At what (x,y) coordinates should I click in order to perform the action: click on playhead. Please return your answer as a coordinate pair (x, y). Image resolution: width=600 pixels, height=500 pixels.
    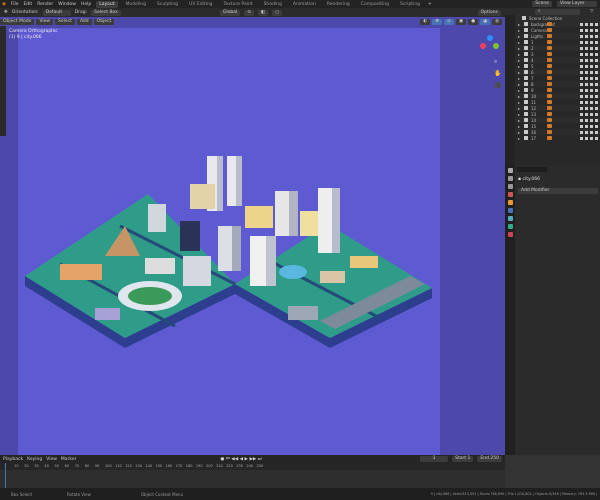
    Looking at the image, I should click on (5, 475).